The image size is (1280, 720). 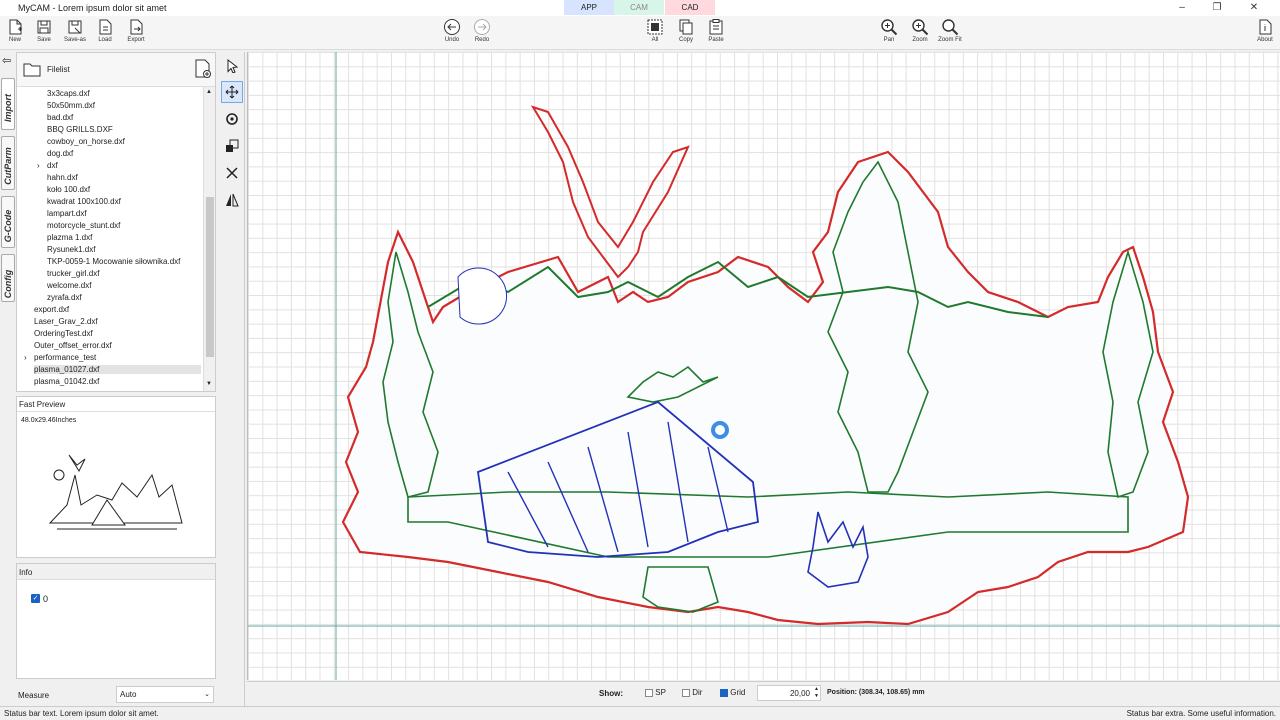 What do you see at coordinates (452, 27) in the screenshot?
I see `undo-icon` at bounding box center [452, 27].